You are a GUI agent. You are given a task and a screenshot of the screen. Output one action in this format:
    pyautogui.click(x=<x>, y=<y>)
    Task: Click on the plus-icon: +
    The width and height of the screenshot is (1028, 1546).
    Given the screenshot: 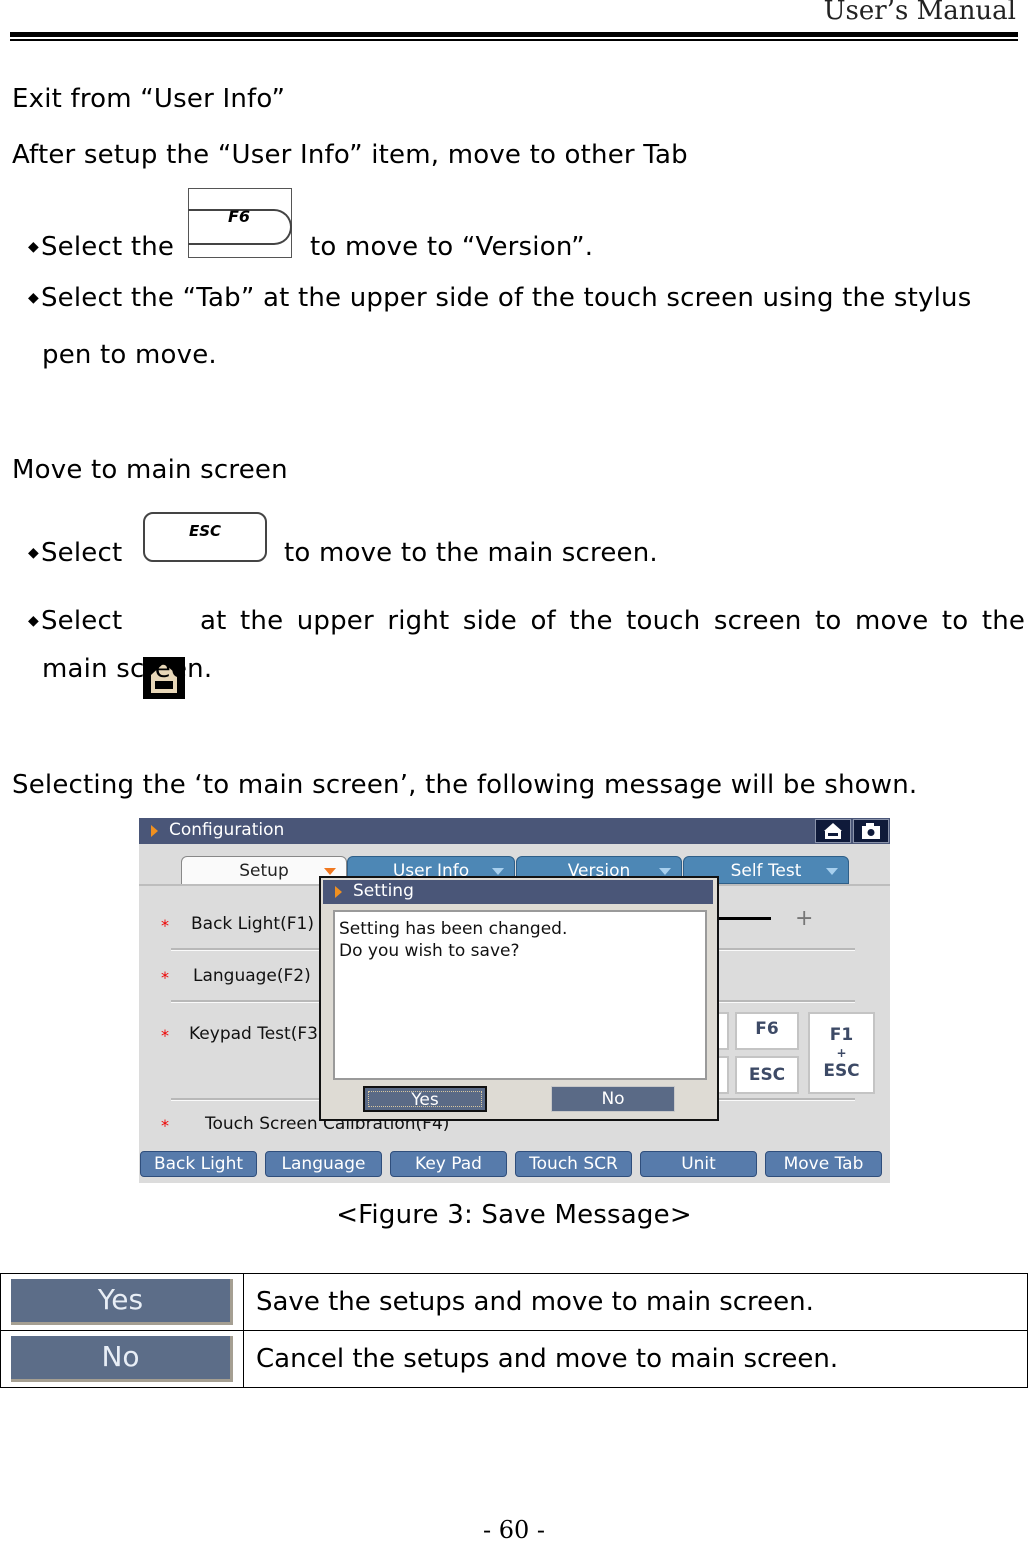 What is the action you would take?
    pyautogui.click(x=804, y=918)
    